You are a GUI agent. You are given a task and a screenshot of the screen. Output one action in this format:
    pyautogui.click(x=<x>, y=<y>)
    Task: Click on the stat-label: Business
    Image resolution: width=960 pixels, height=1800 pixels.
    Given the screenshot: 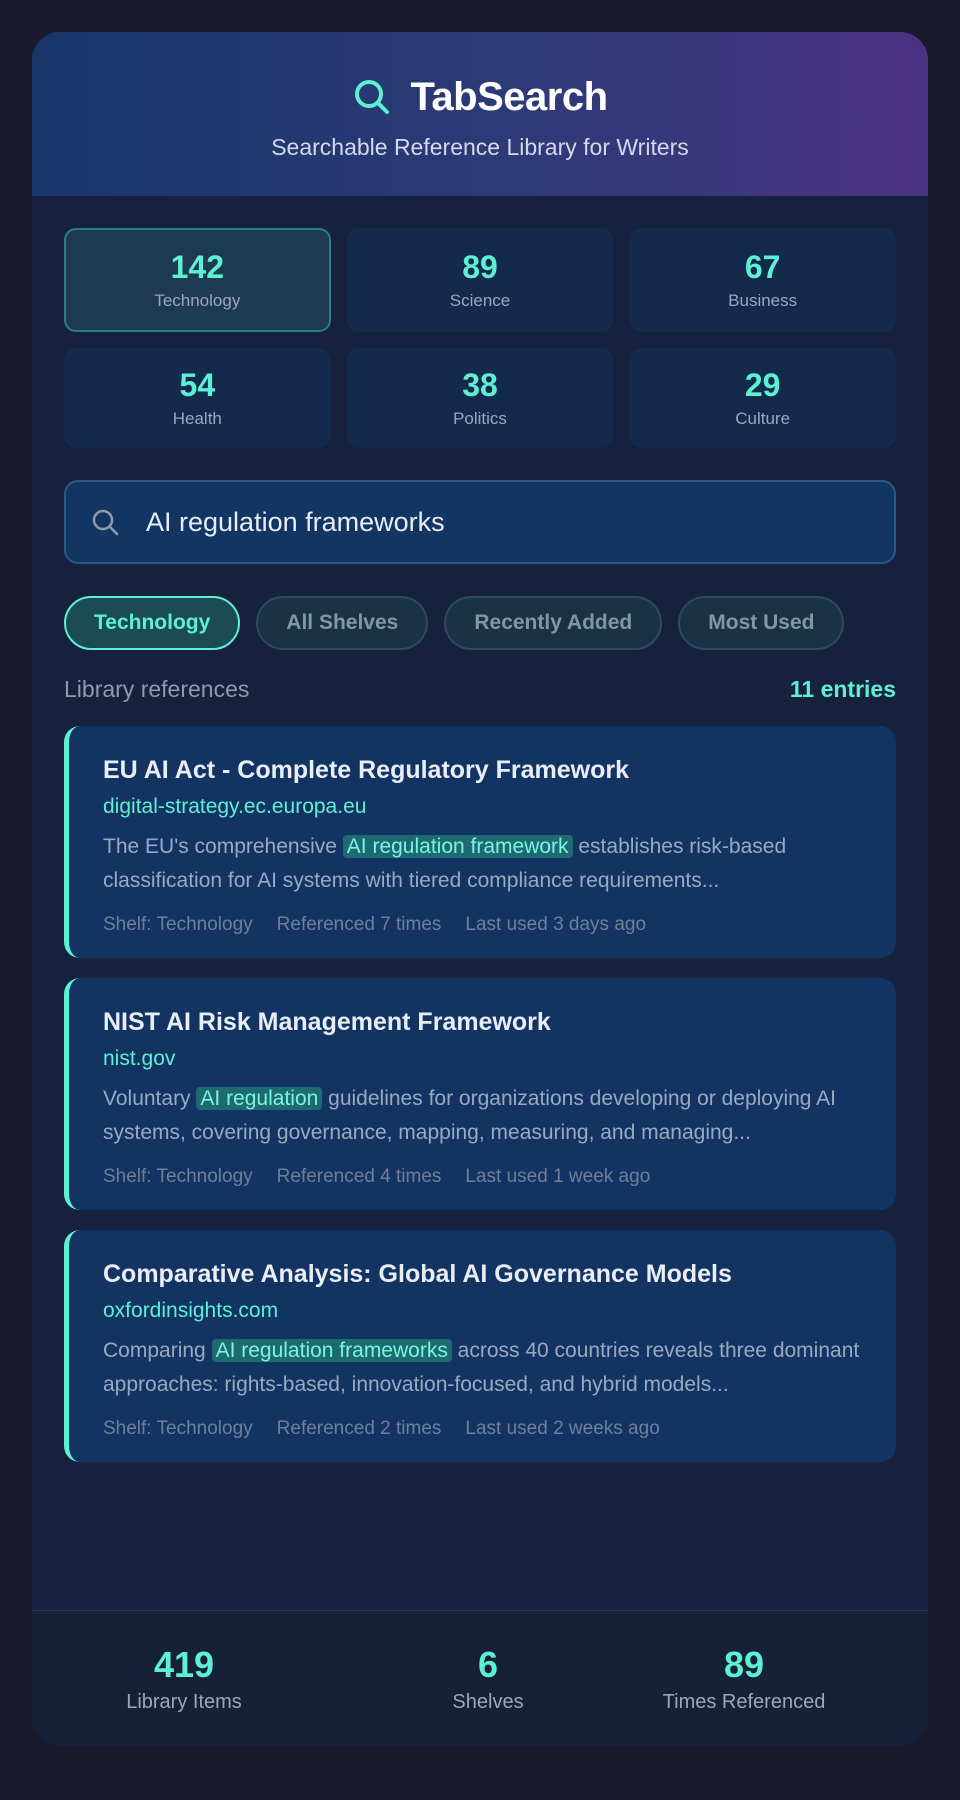 What is the action you would take?
    pyautogui.click(x=763, y=300)
    